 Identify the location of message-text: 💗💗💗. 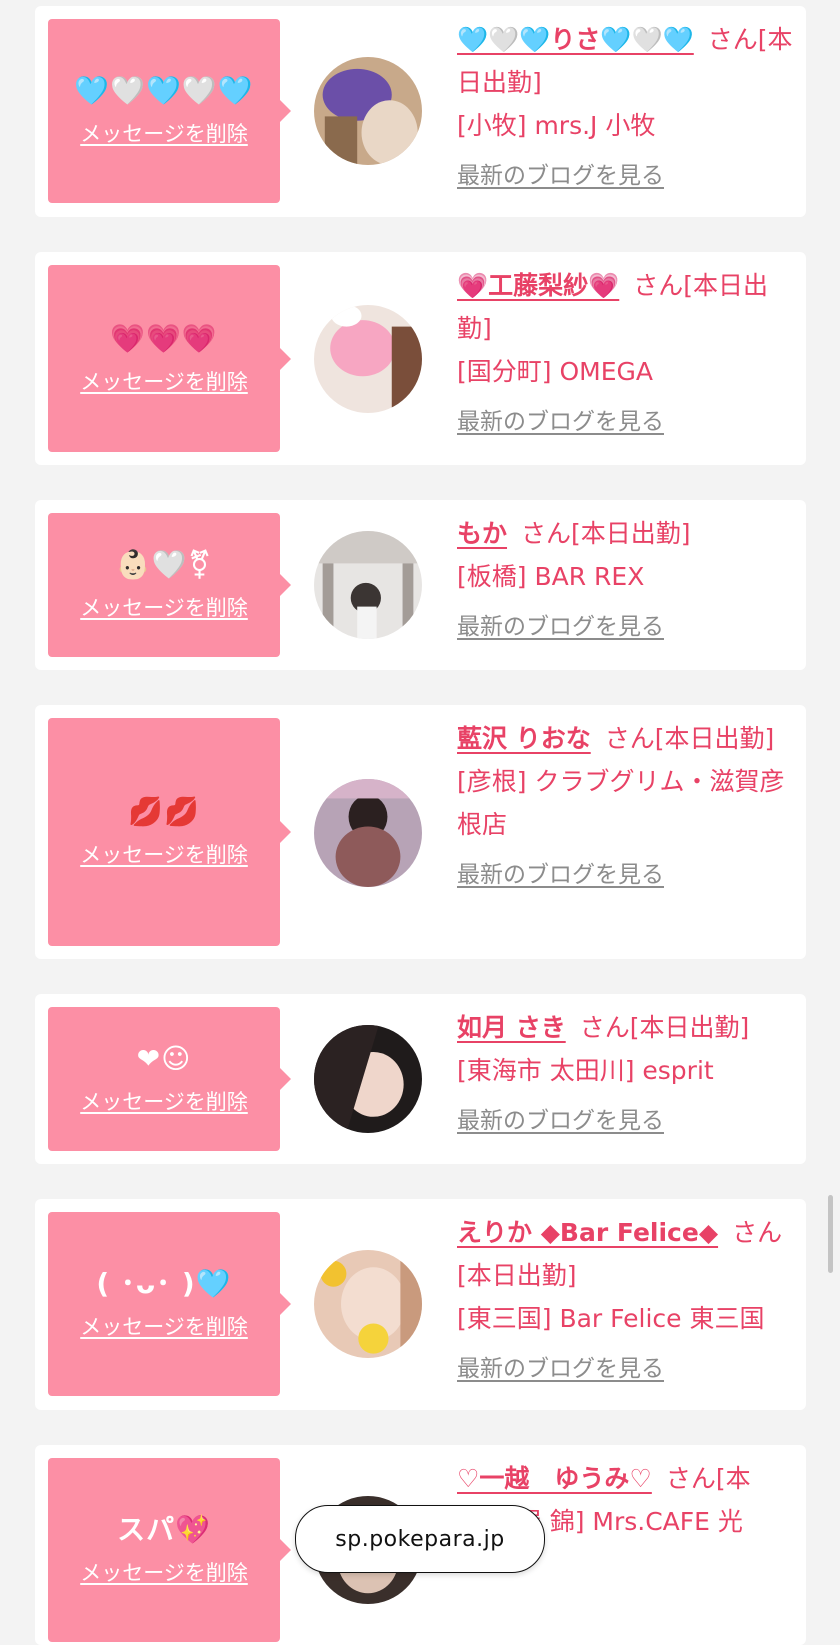
(164, 338).